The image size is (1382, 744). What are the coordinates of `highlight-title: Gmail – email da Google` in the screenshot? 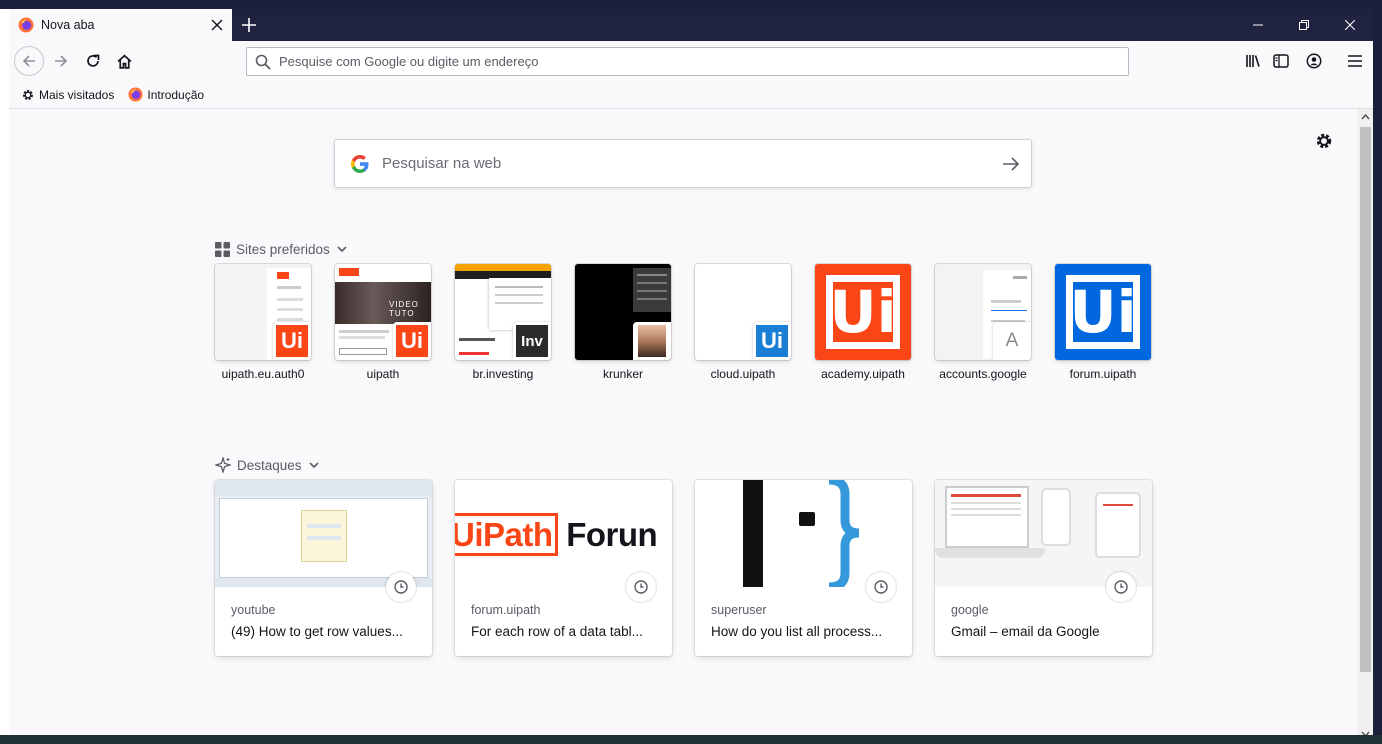 It's located at (1025, 631).